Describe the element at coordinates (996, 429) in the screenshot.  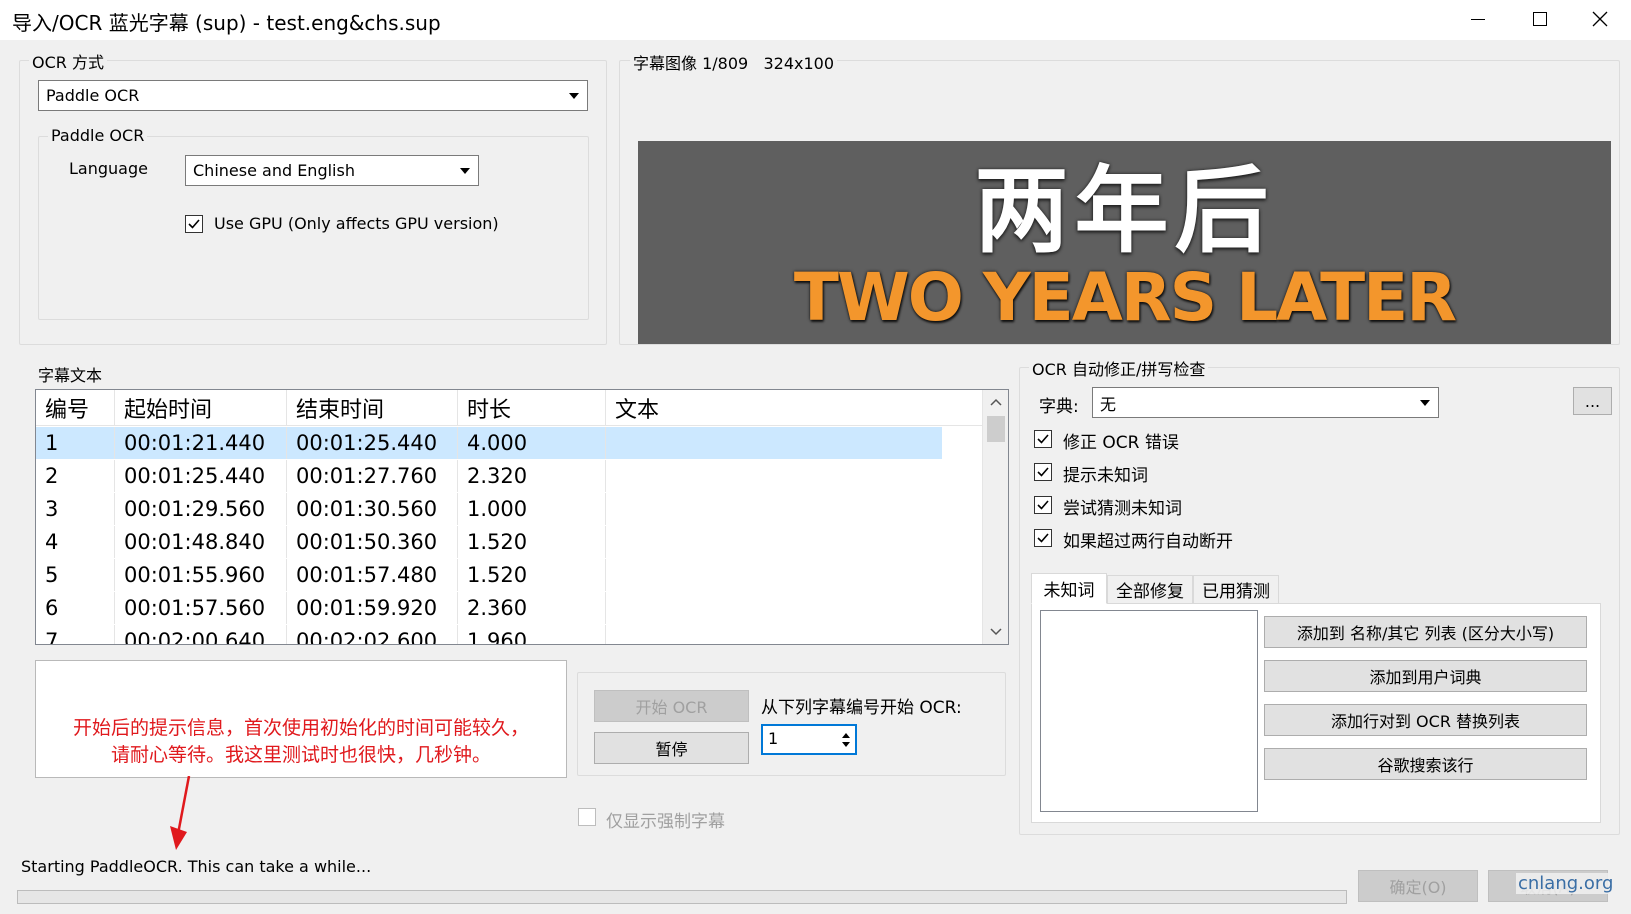
I see `grid-scroll-thumb` at that location.